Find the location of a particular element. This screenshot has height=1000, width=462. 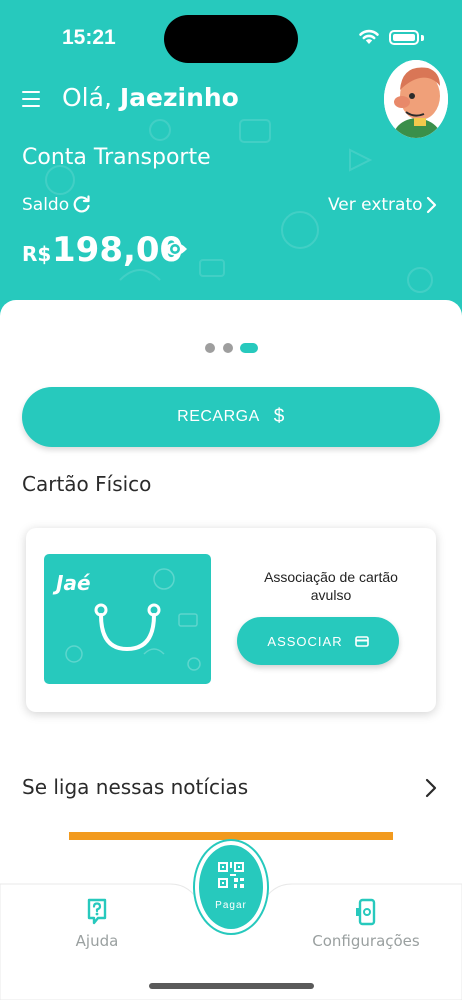

card-brand: Jaé is located at coordinates (71, 583).